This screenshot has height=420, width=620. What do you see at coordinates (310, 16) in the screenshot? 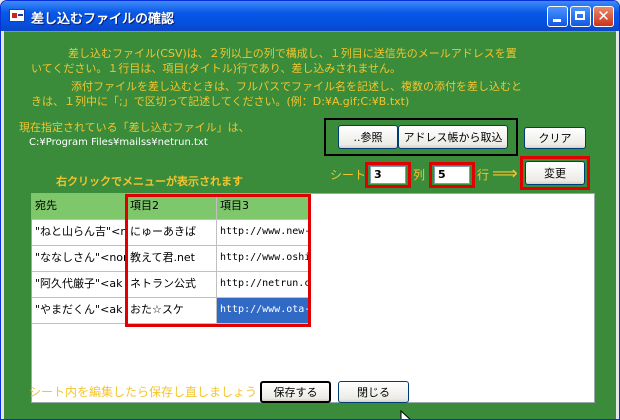
I see `title-bar: 差し込むファイルの確認 ✕` at bounding box center [310, 16].